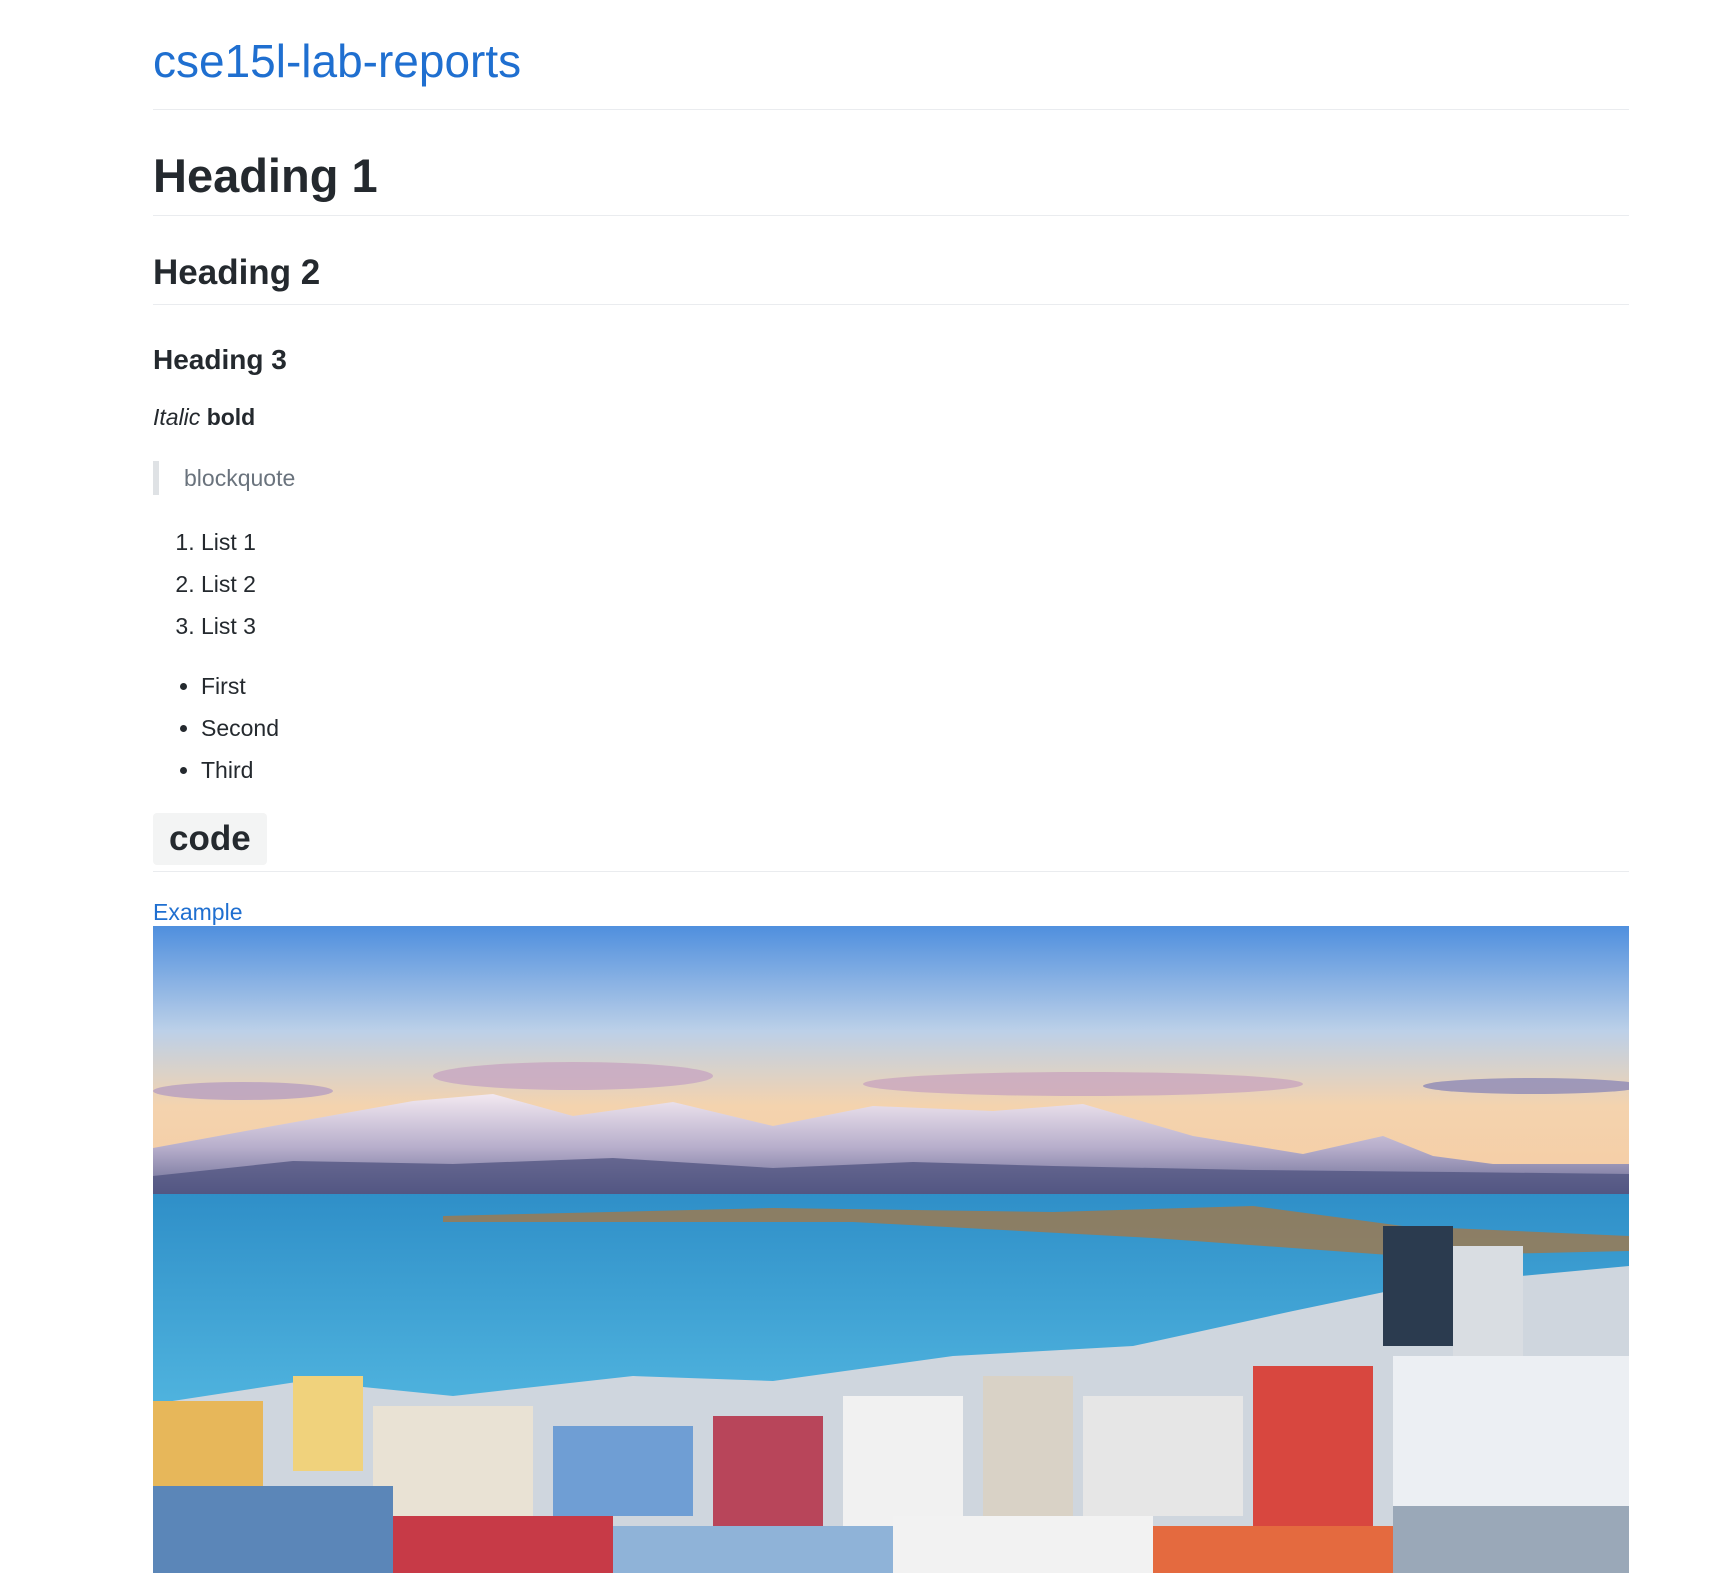 This screenshot has height=1591, width=1710. I want to click on bullet-list: First Second Third, so click(891, 728).